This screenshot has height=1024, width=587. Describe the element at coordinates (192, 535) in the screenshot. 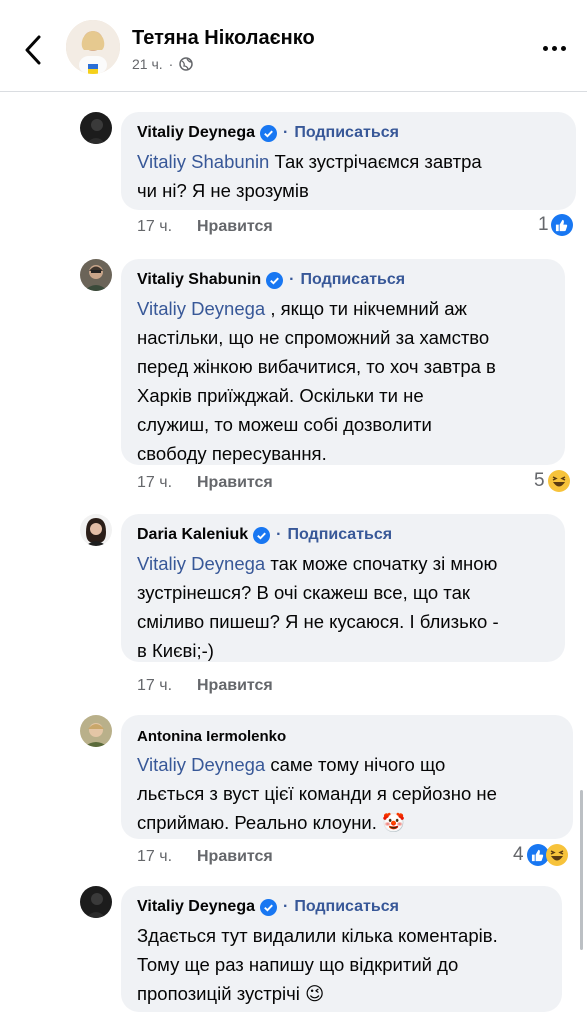

I see `commenter-name: Daria Kaleniuk` at that location.